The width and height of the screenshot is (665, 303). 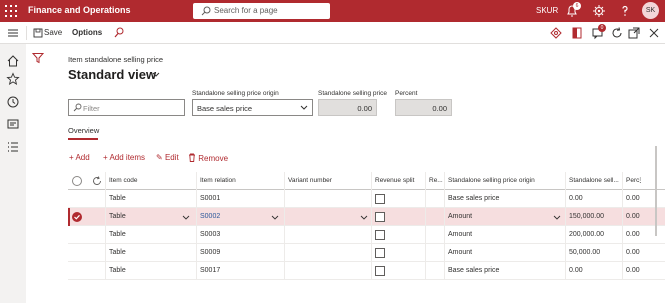 I want to click on star-icon, so click(x=13, y=79).